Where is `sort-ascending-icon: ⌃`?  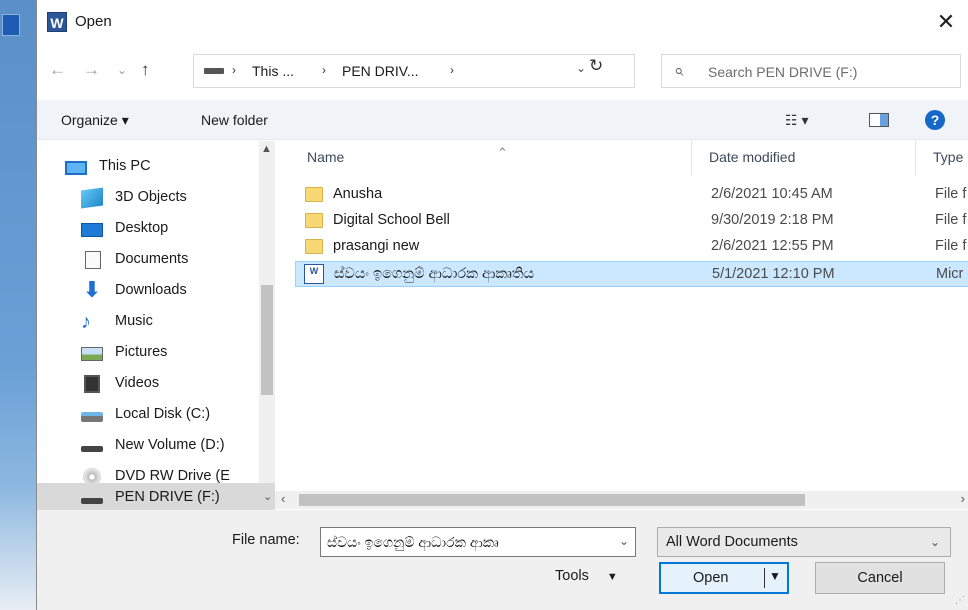
sort-ascending-icon: ⌃ is located at coordinates (502, 152).